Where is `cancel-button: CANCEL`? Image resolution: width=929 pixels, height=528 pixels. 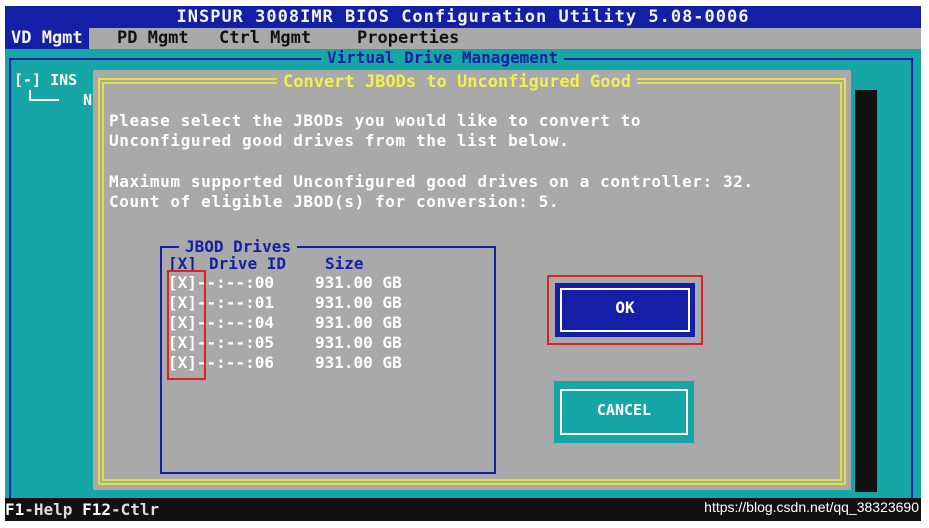 cancel-button: CANCEL is located at coordinates (624, 412).